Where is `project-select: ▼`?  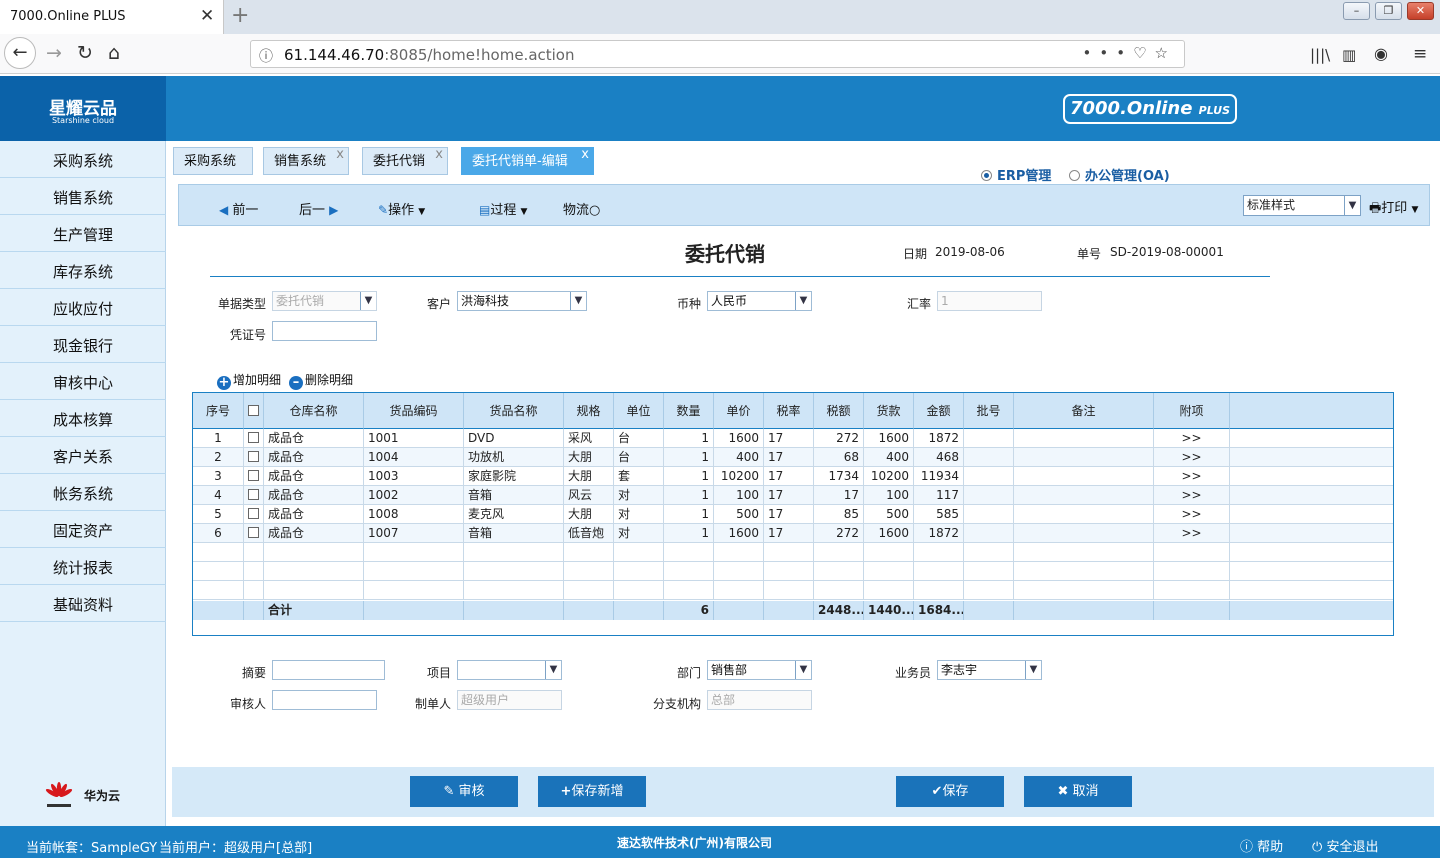 project-select: ▼ is located at coordinates (509, 670).